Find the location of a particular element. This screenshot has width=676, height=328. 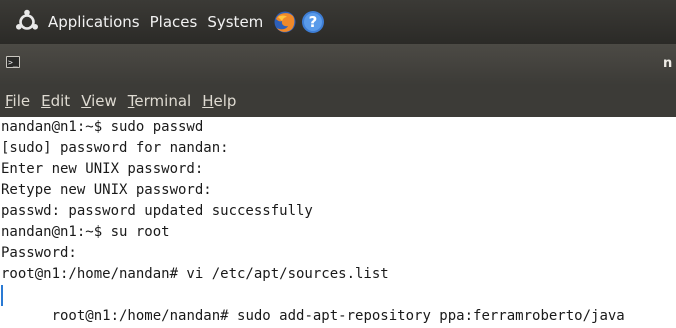

window-title-bar: >_ n is located at coordinates (338, 64).